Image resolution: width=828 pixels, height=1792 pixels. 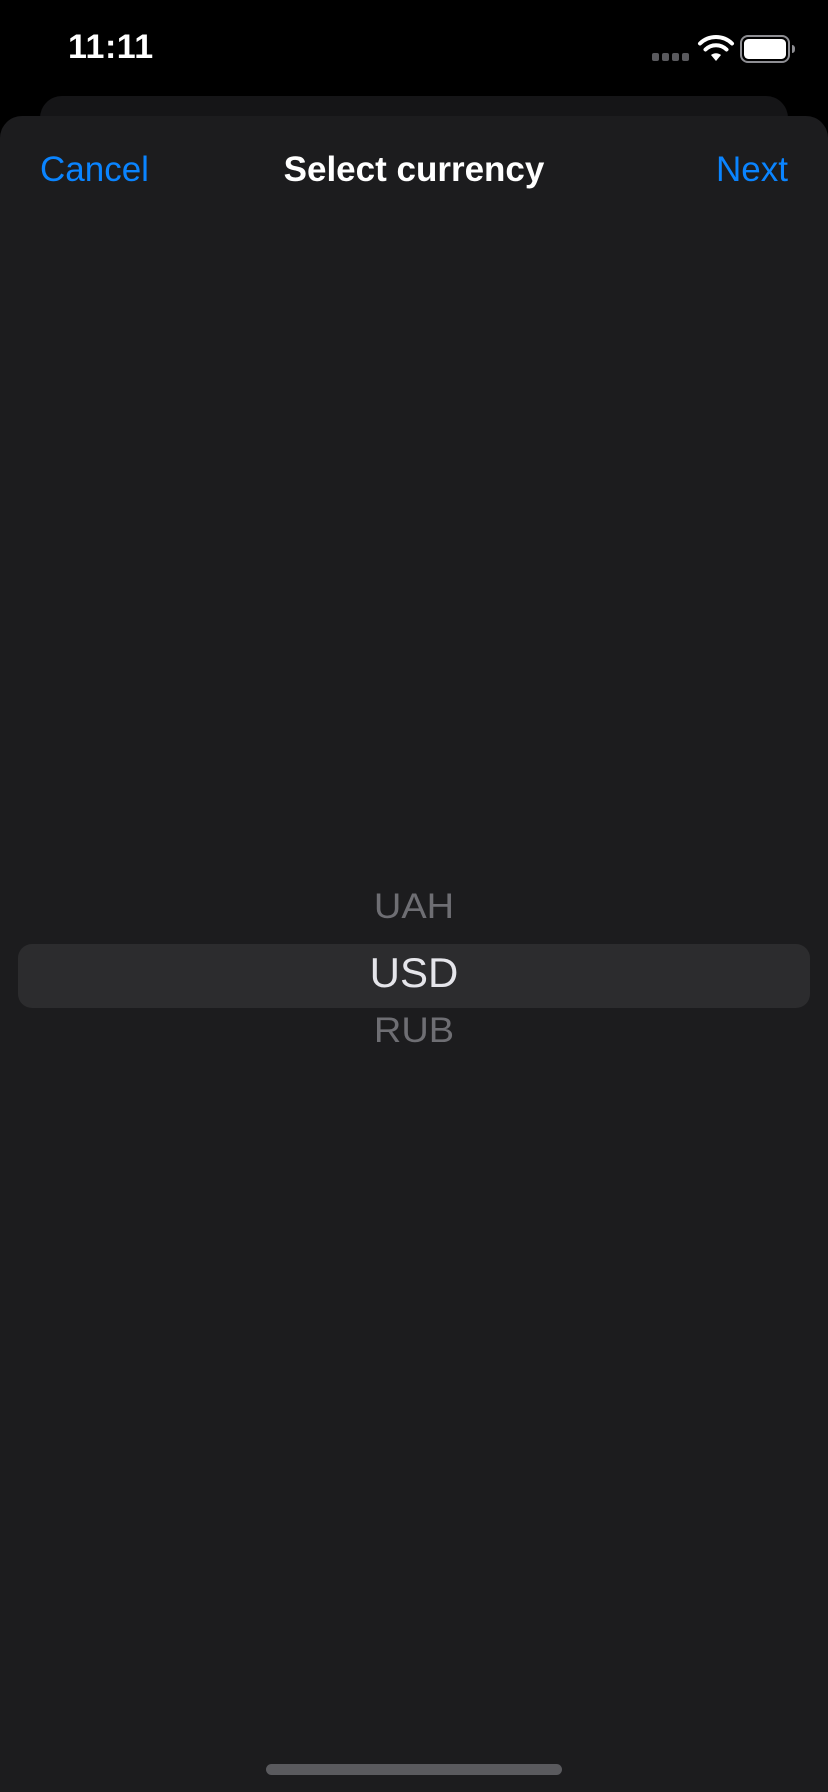 What do you see at coordinates (414, 1032) in the screenshot?
I see `picker-option-rub: RUB` at bounding box center [414, 1032].